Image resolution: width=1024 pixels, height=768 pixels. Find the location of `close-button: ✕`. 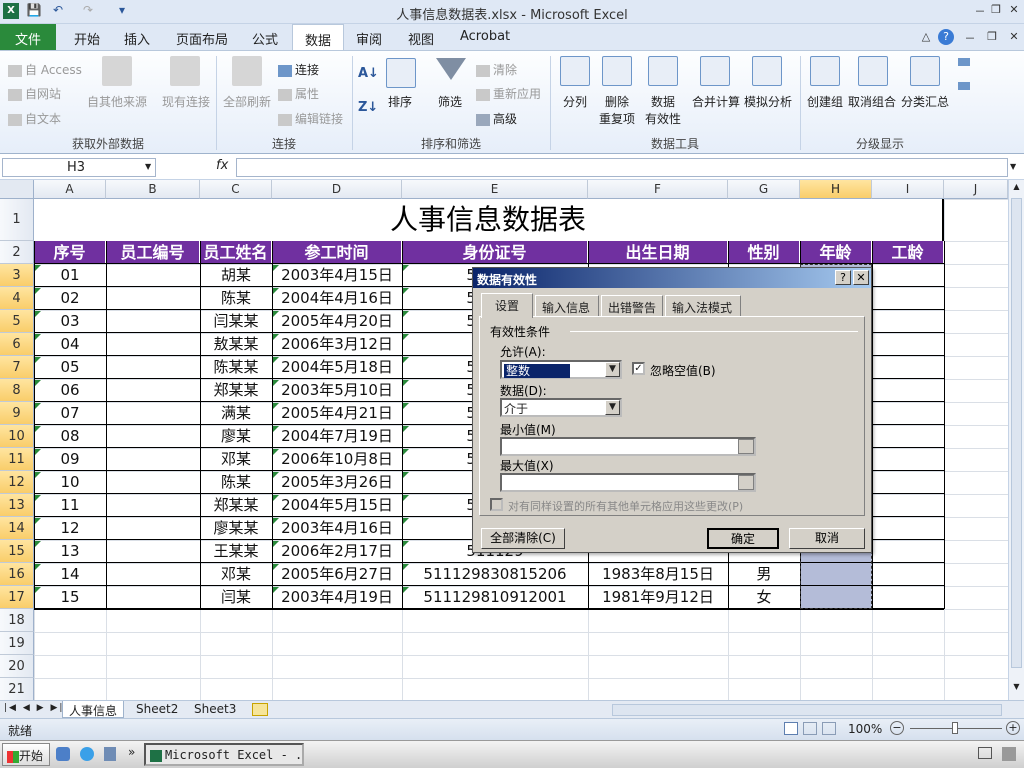

close-button: ✕ is located at coordinates (1014, 11).